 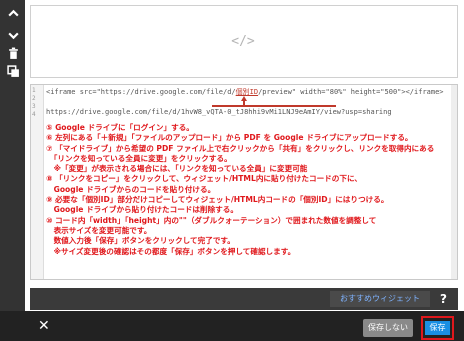 What do you see at coordinates (13, 35) in the screenshot?
I see `chevron-down-icon` at bounding box center [13, 35].